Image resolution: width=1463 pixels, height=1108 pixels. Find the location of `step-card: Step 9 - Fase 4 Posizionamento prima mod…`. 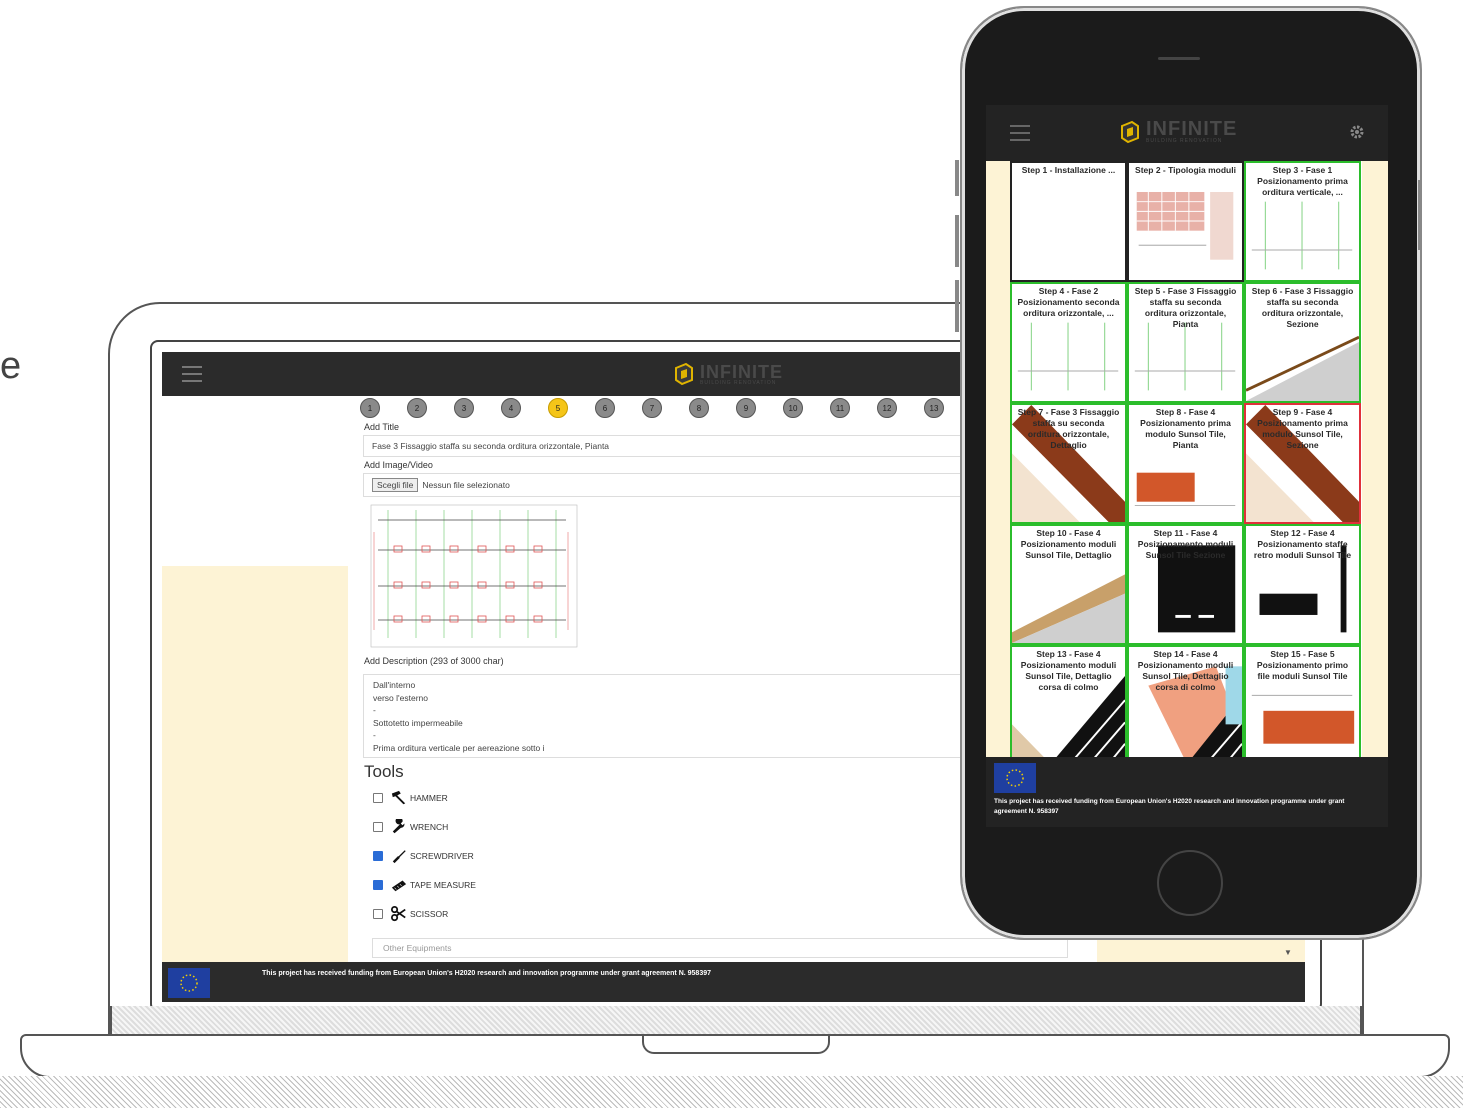

step-card: Step 9 - Fase 4 Posizionamento prima mod… is located at coordinates (1302, 463).